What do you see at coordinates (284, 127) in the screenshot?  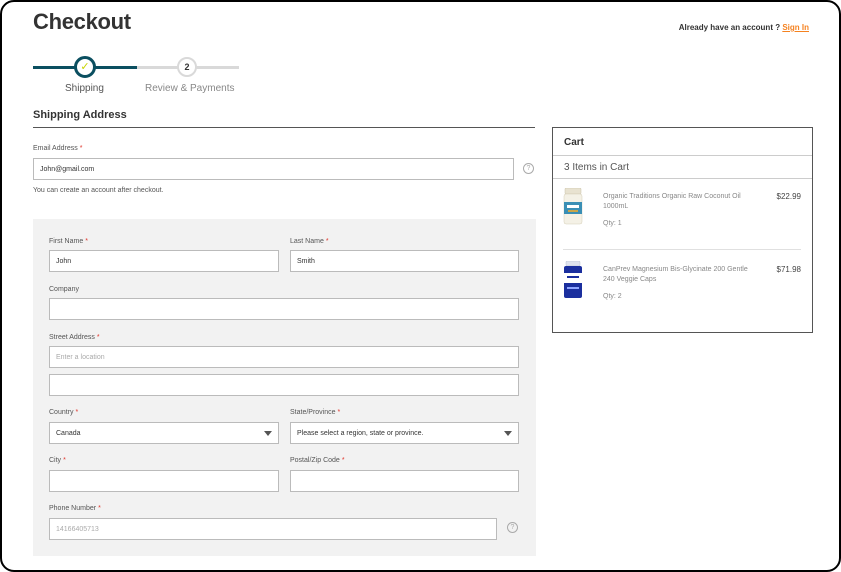 I see `section-divider` at bounding box center [284, 127].